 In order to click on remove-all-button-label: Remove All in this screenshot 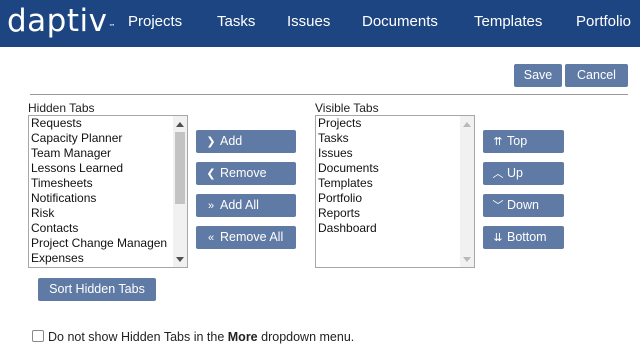, I will do `click(252, 237)`.